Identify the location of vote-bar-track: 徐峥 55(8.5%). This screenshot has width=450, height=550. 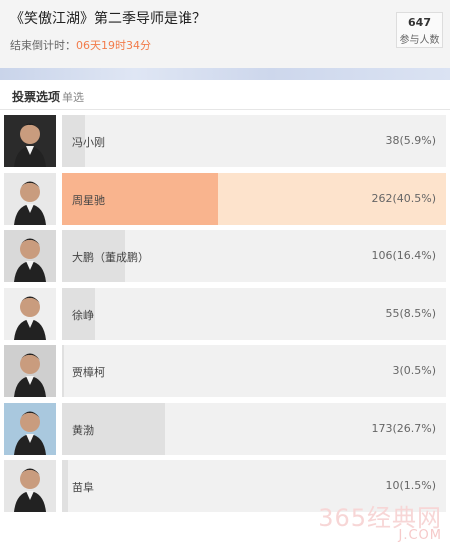
(254, 314).